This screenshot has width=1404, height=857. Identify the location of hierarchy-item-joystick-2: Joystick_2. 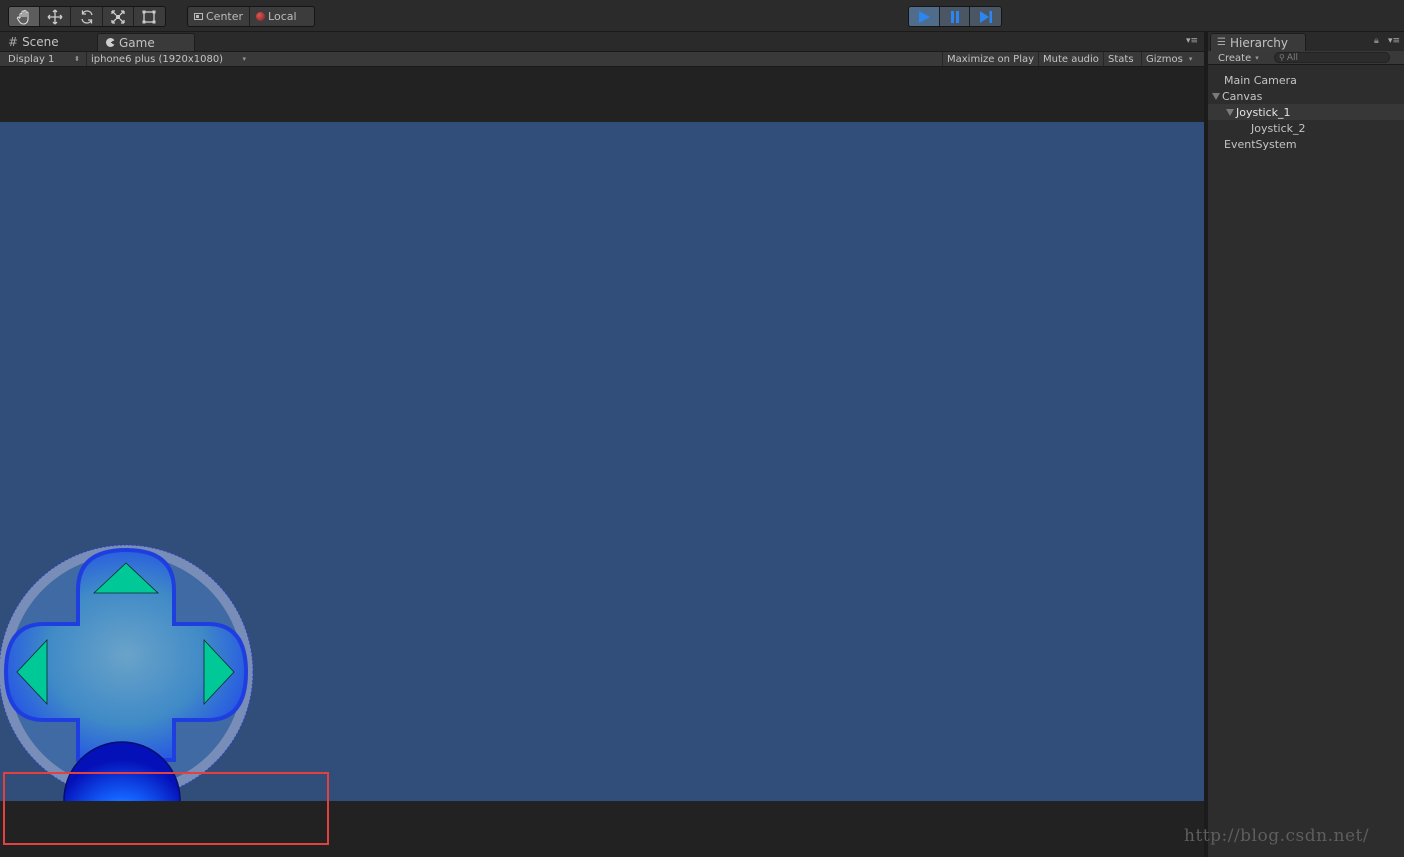
(1306, 128).